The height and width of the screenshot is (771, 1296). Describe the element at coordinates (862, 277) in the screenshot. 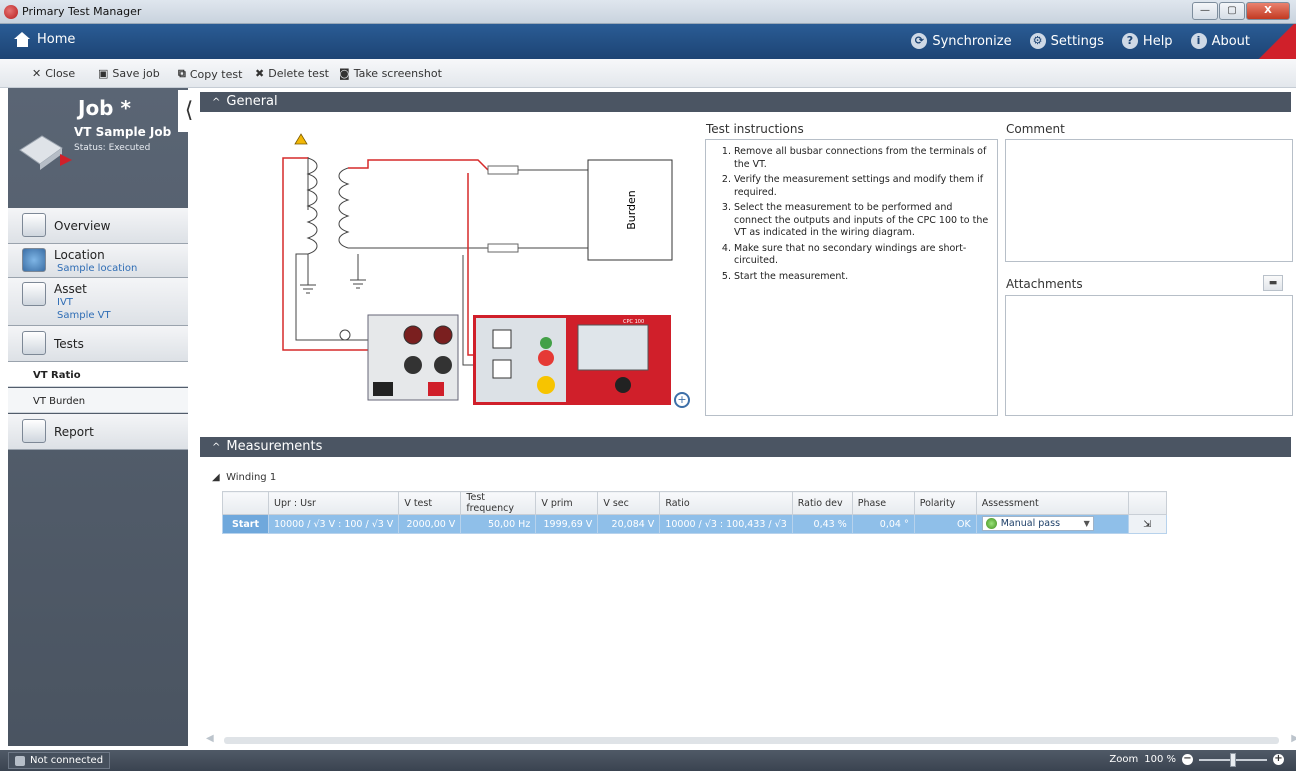

I see `instruction-item: Start the measurement.` at that location.